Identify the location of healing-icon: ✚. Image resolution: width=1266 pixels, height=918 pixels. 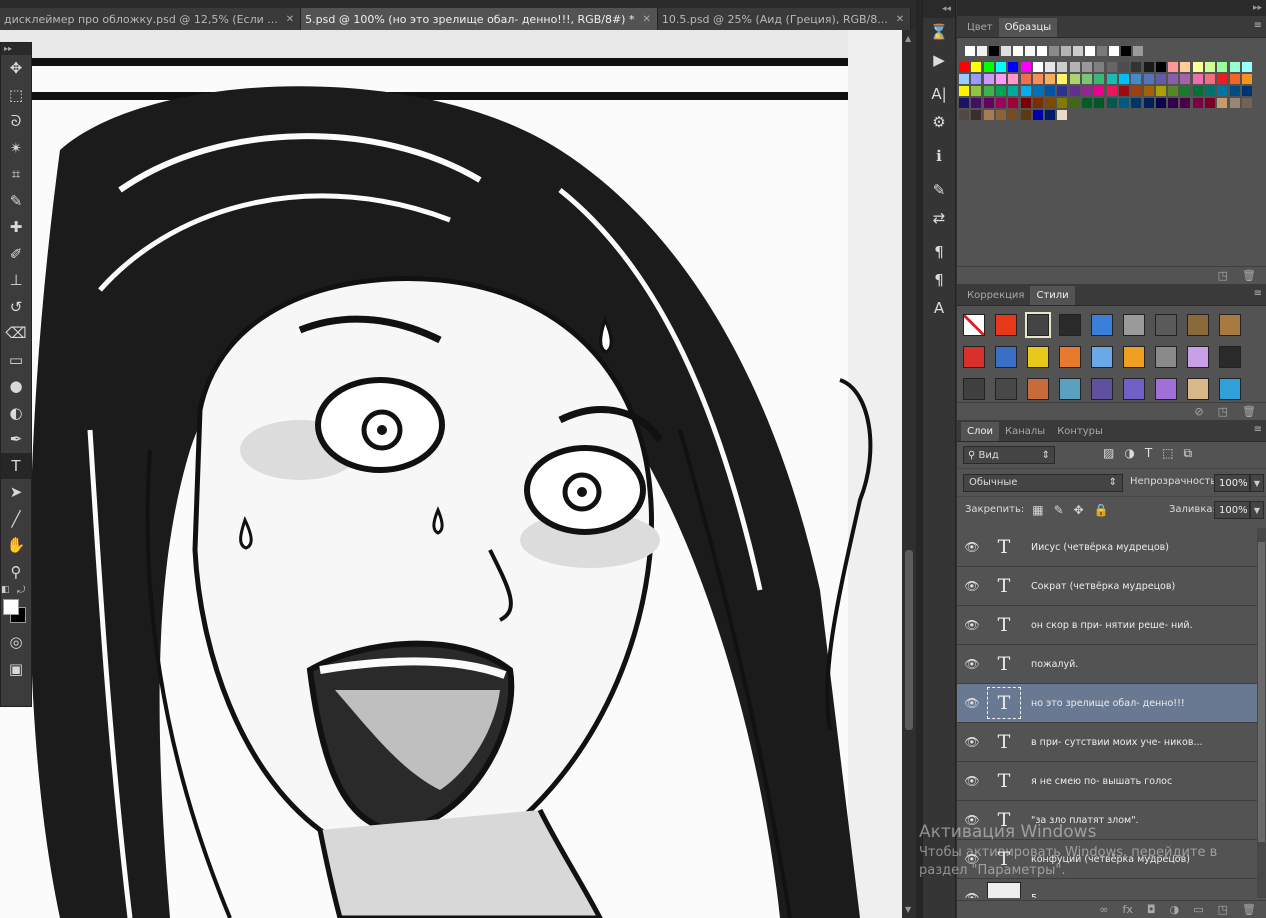
(16, 227).